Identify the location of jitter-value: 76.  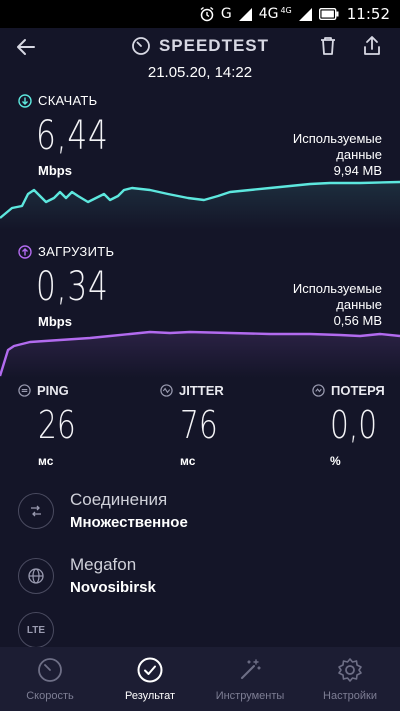
(199, 425).